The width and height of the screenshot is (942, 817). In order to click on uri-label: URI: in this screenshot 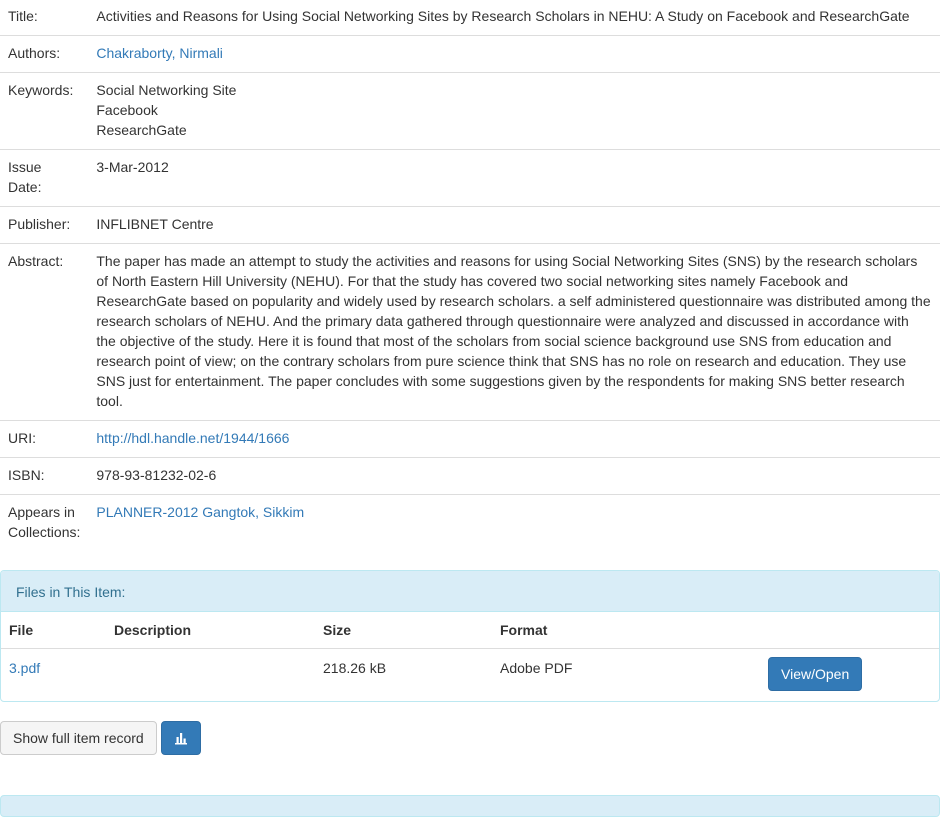, I will do `click(44, 439)`.